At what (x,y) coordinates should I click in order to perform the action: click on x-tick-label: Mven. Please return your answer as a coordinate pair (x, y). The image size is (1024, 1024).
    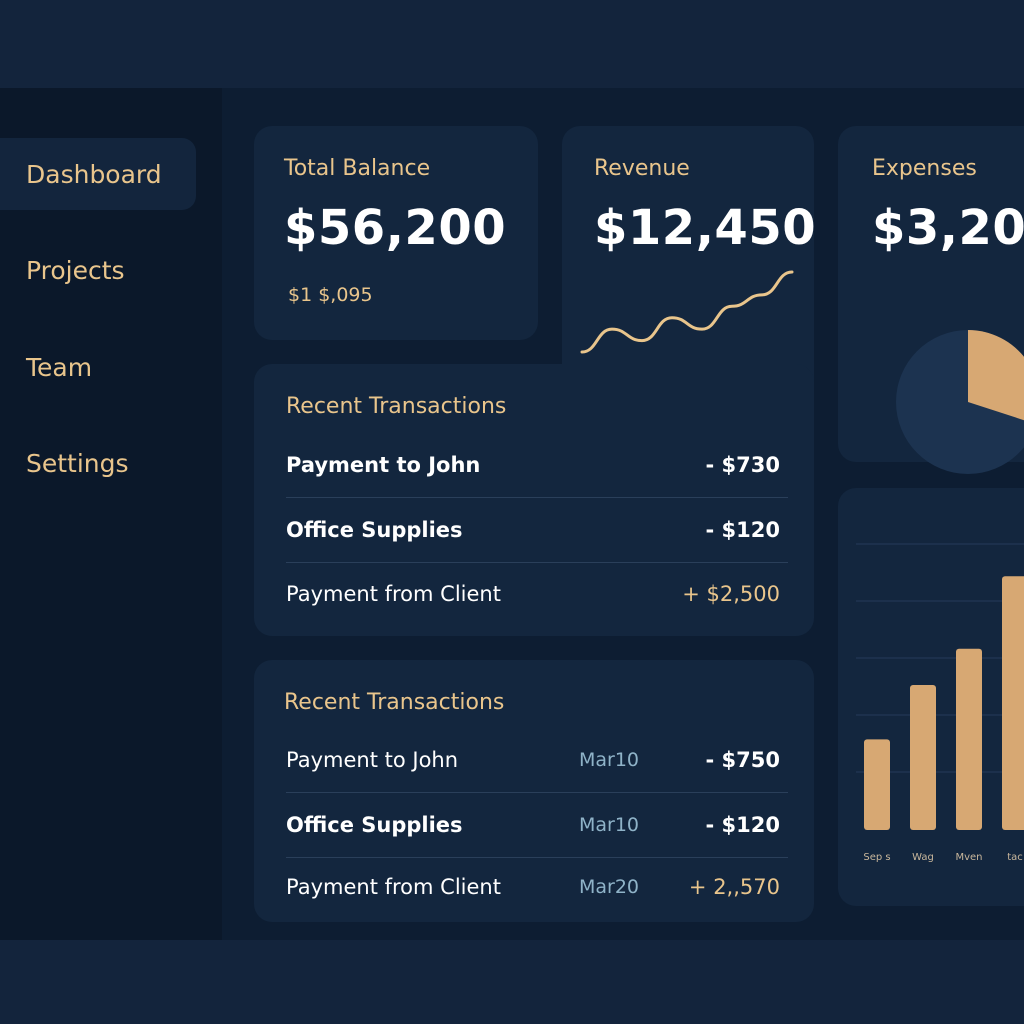
    Looking at the image, I should click on (968, 857).